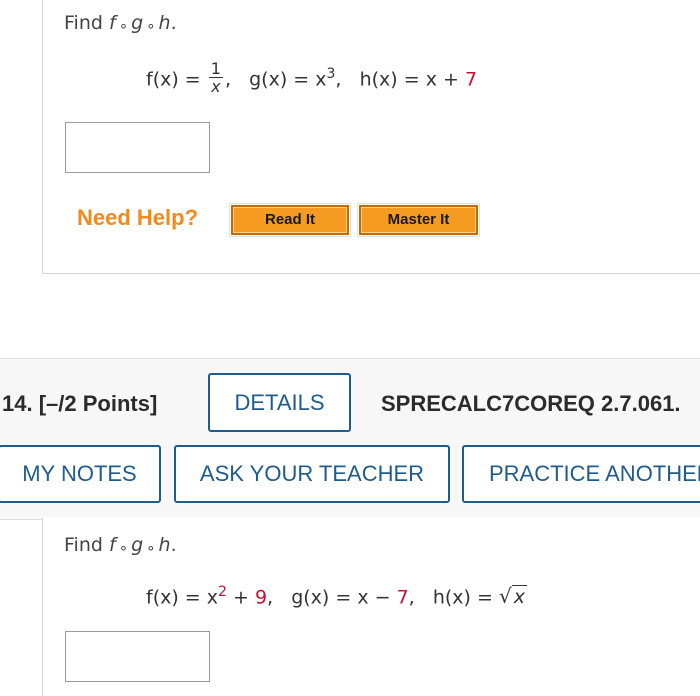 This screenshot has width=700, height=696. I want to click on read-it-button: Read It, so click(290, 220).